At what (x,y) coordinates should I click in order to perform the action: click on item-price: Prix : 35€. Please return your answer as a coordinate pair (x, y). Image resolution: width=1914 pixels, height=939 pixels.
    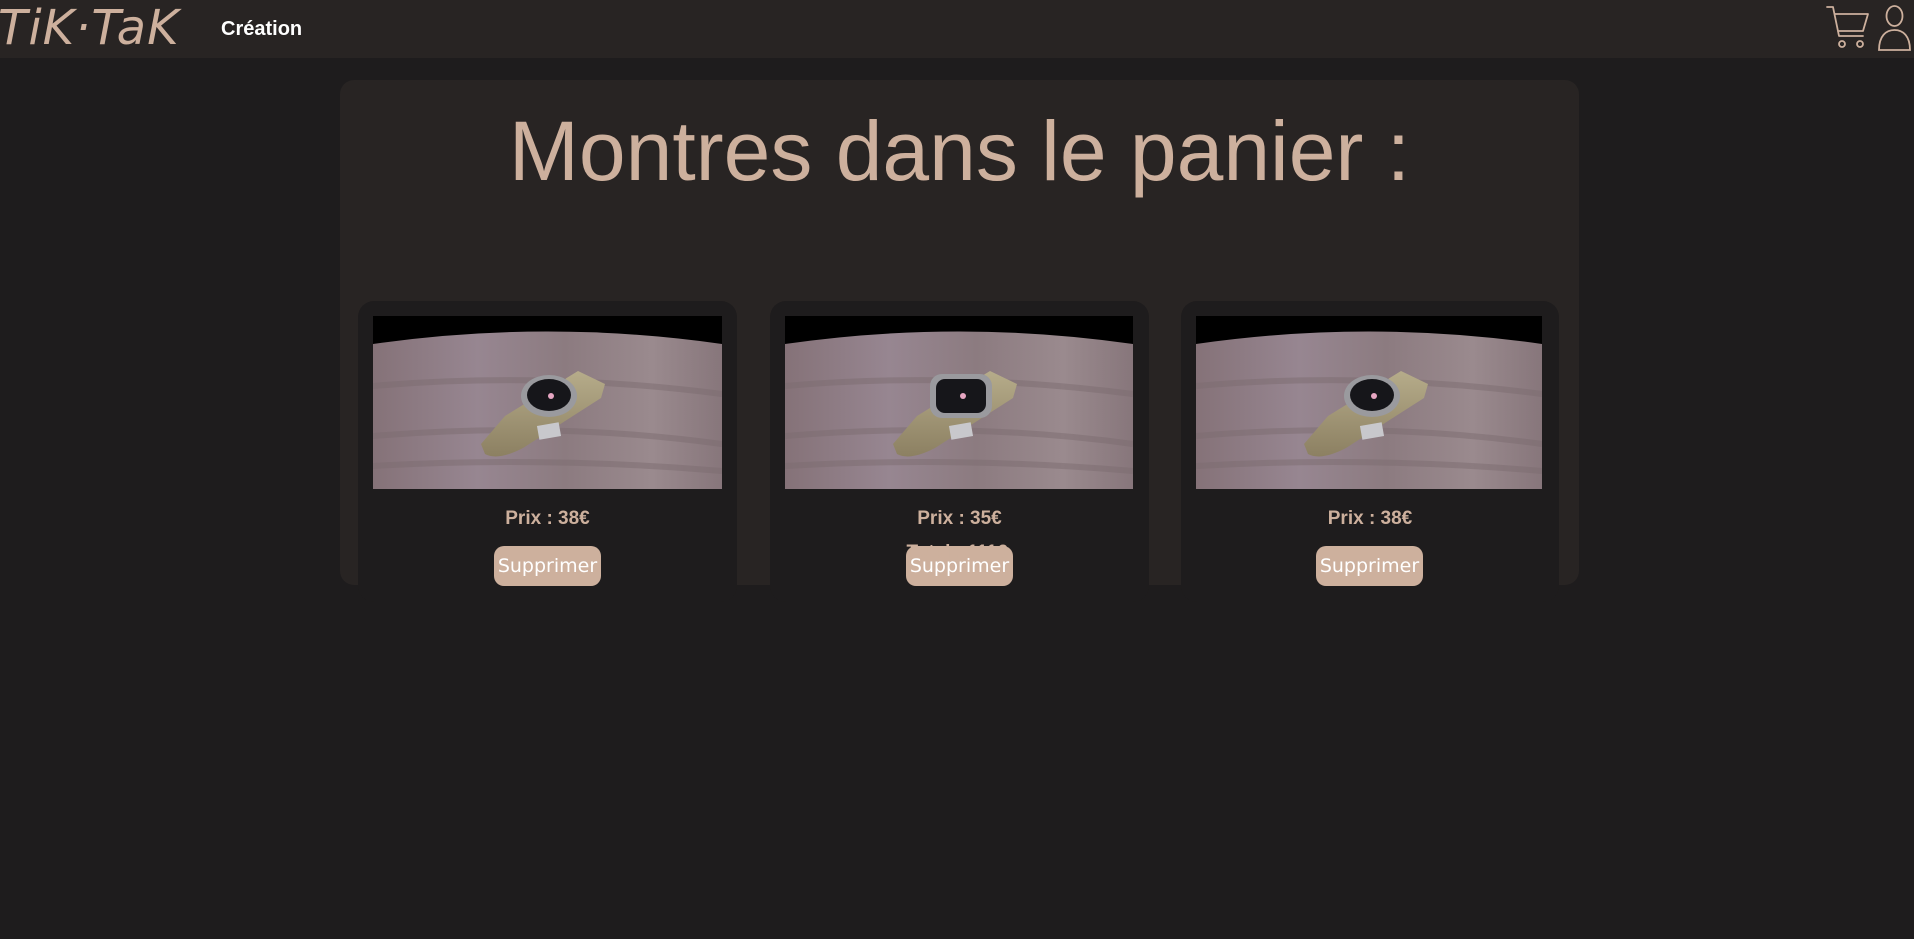
    Looking at the image, I should click on (959, 518).